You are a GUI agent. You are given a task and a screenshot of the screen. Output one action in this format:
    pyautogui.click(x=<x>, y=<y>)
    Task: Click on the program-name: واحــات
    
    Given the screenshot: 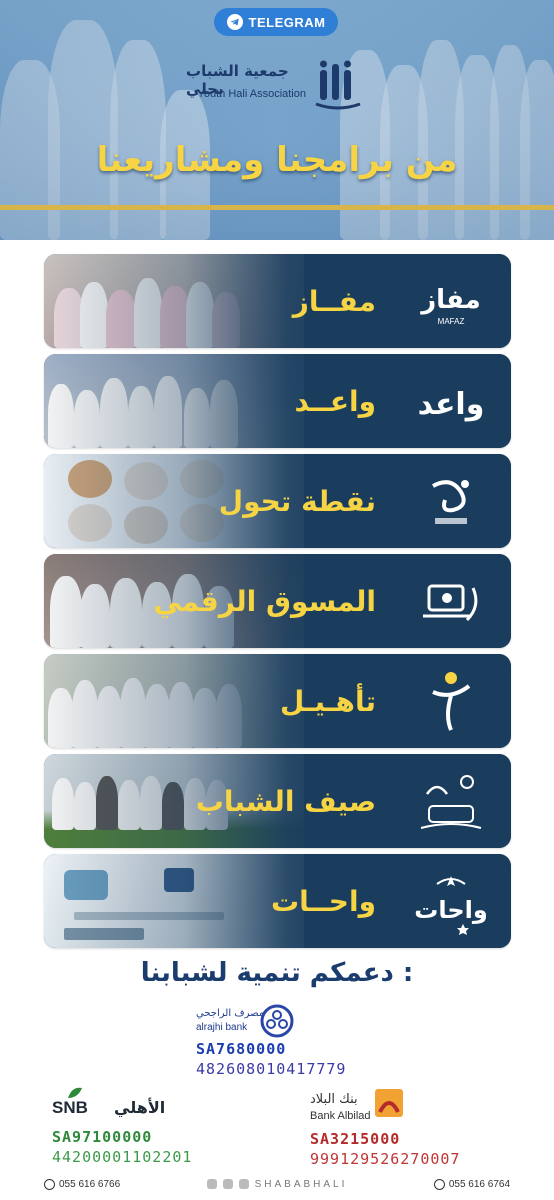 What is the action you would take?
    pyautogui.click(x=323, y=901)
    